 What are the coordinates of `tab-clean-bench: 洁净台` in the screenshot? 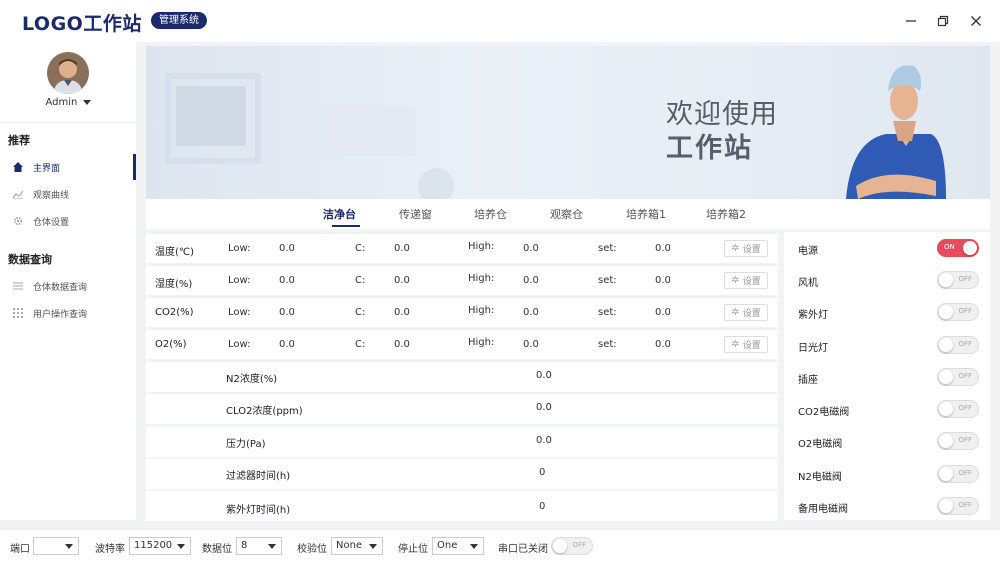 It's located at (339, 214).